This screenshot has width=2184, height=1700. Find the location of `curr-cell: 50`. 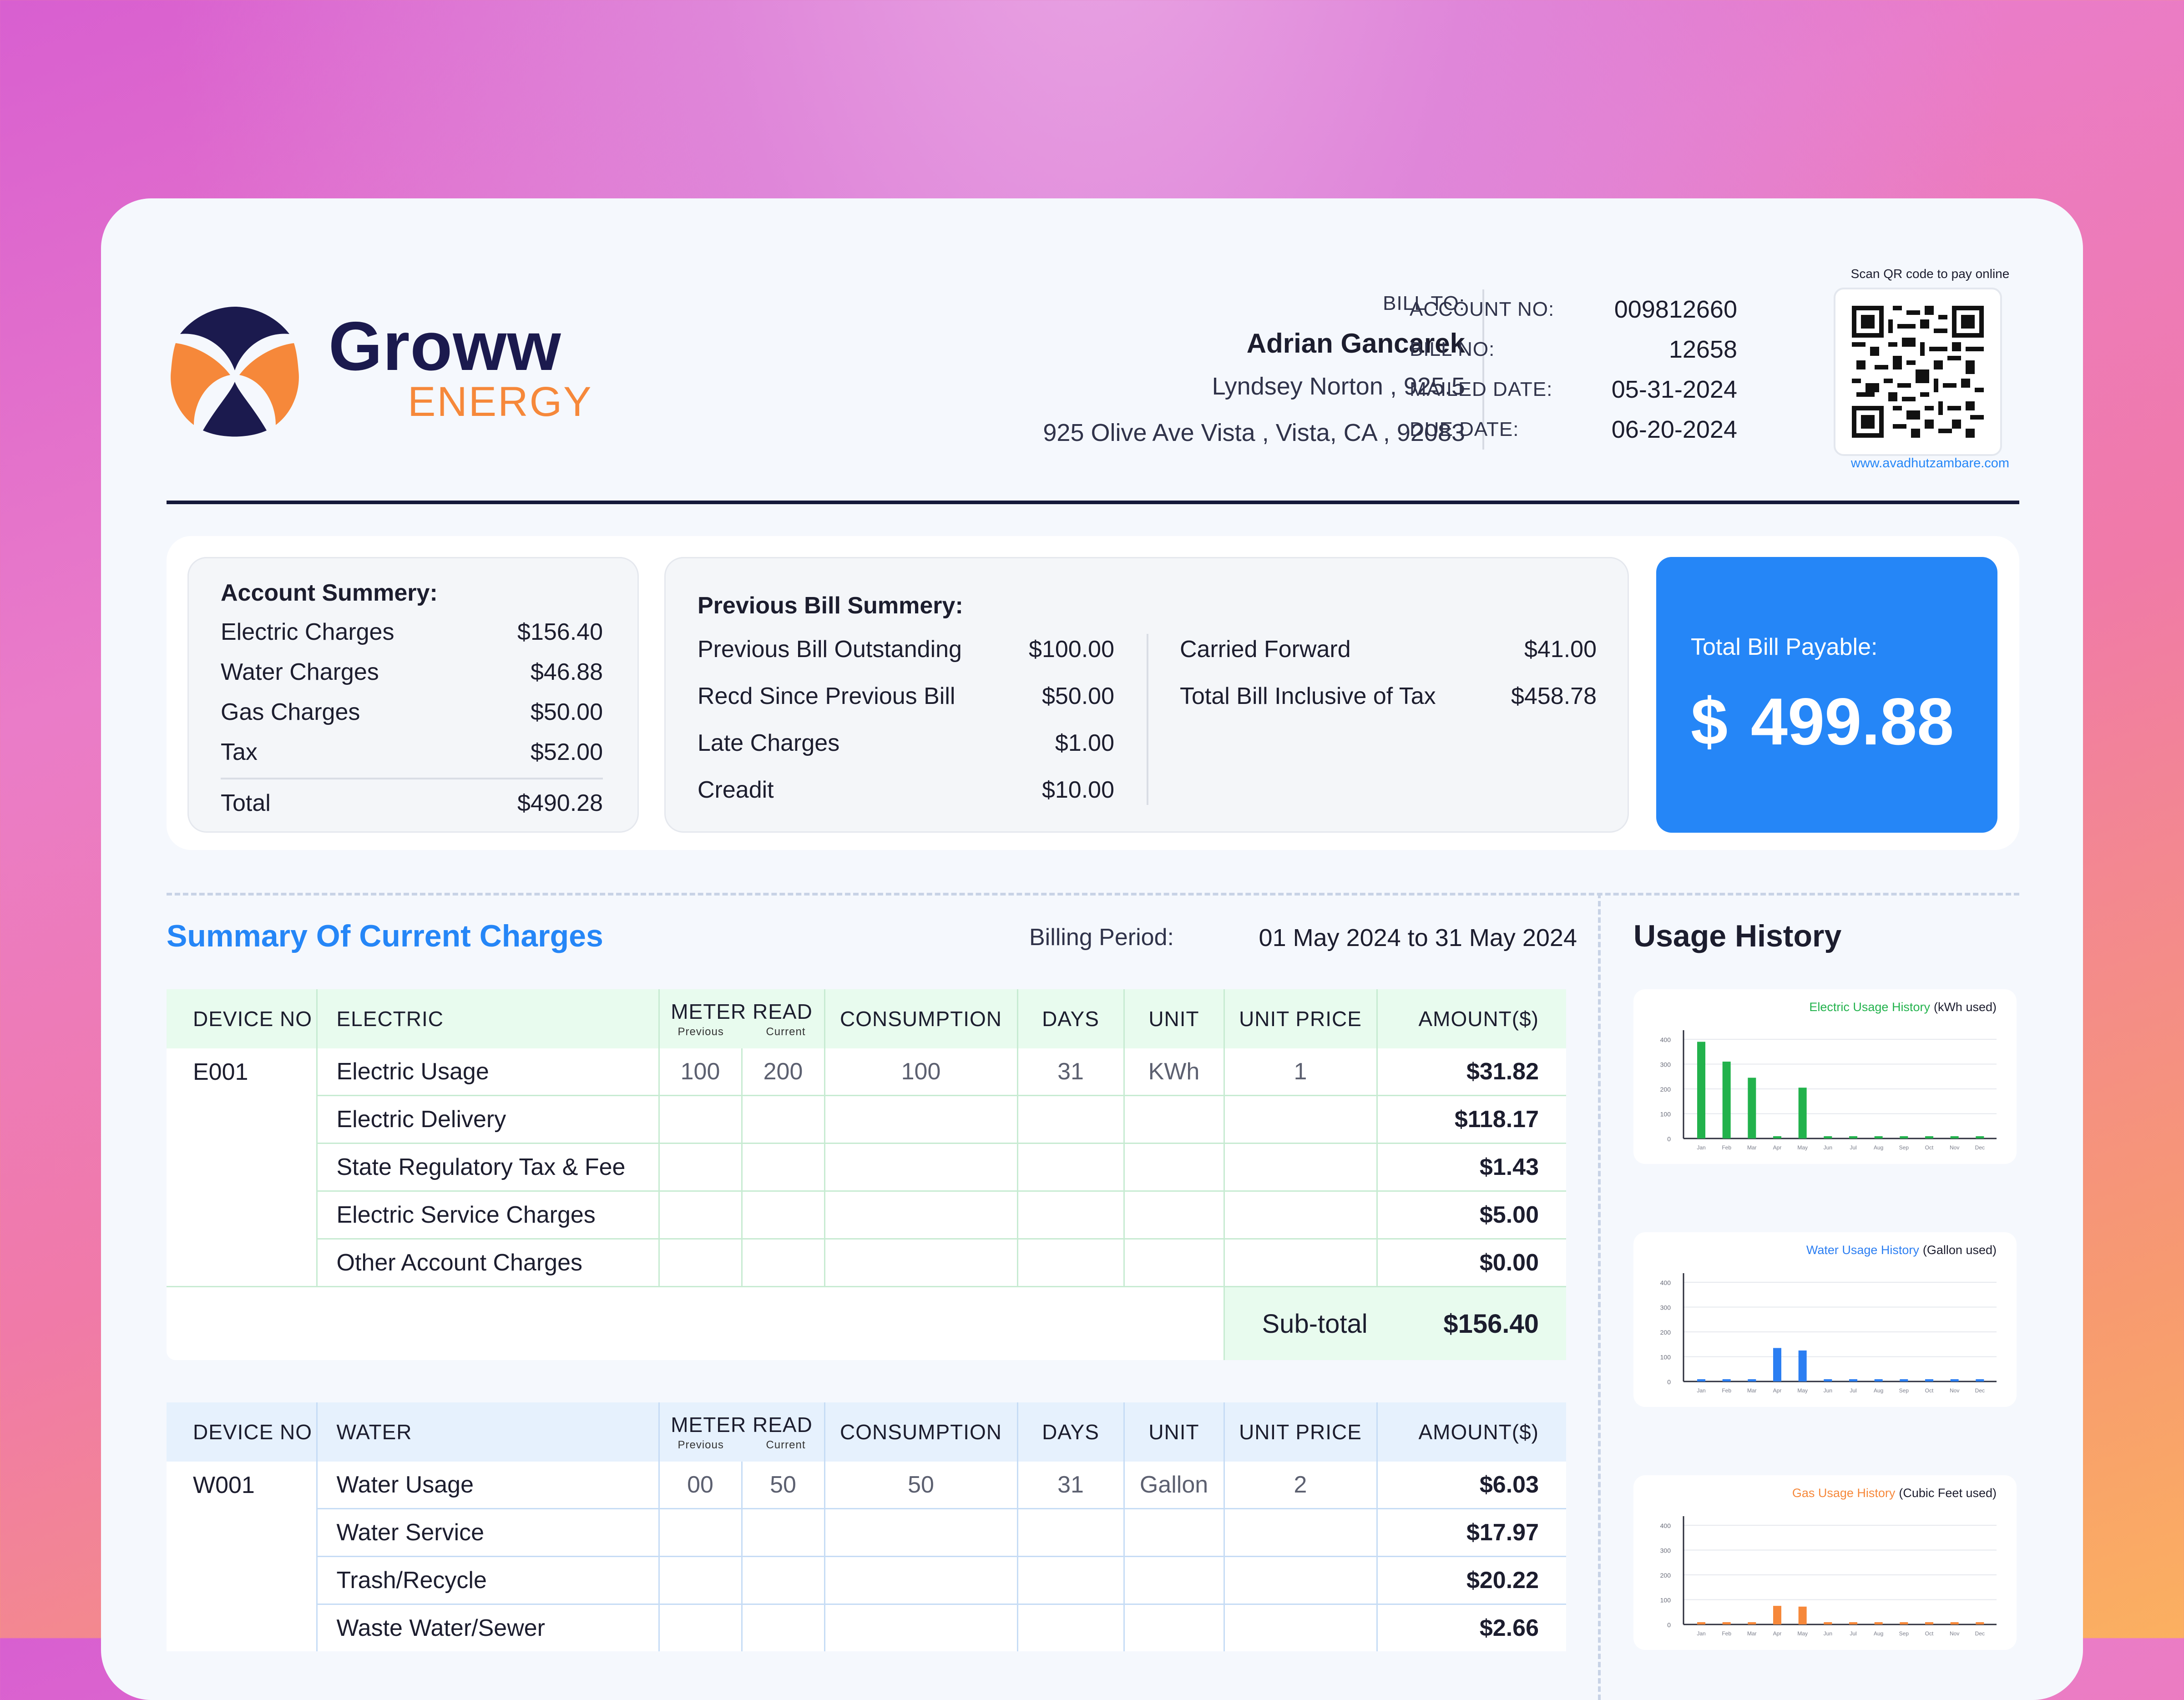

curr-cell: 50 is located at coordinates (784, 1486).